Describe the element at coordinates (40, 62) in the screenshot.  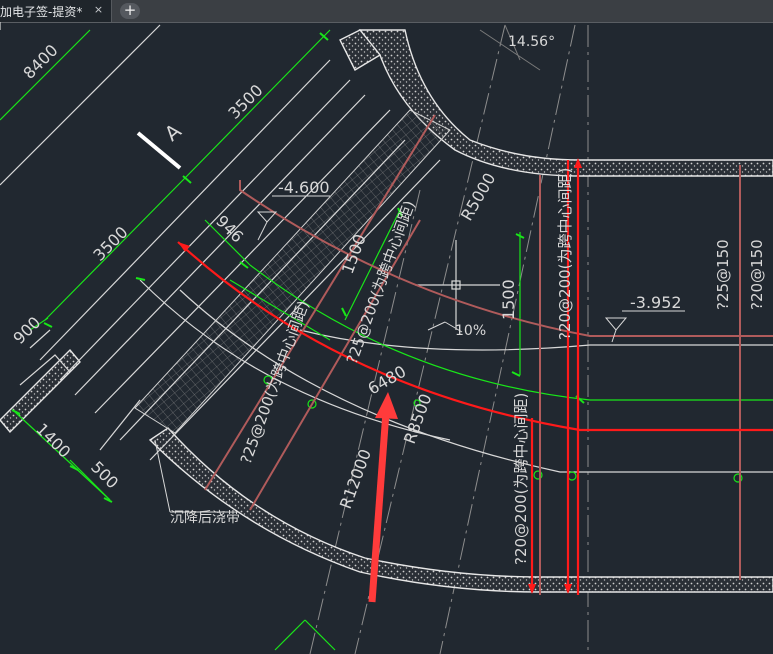
I see `dim-8400: 8400` at that location.